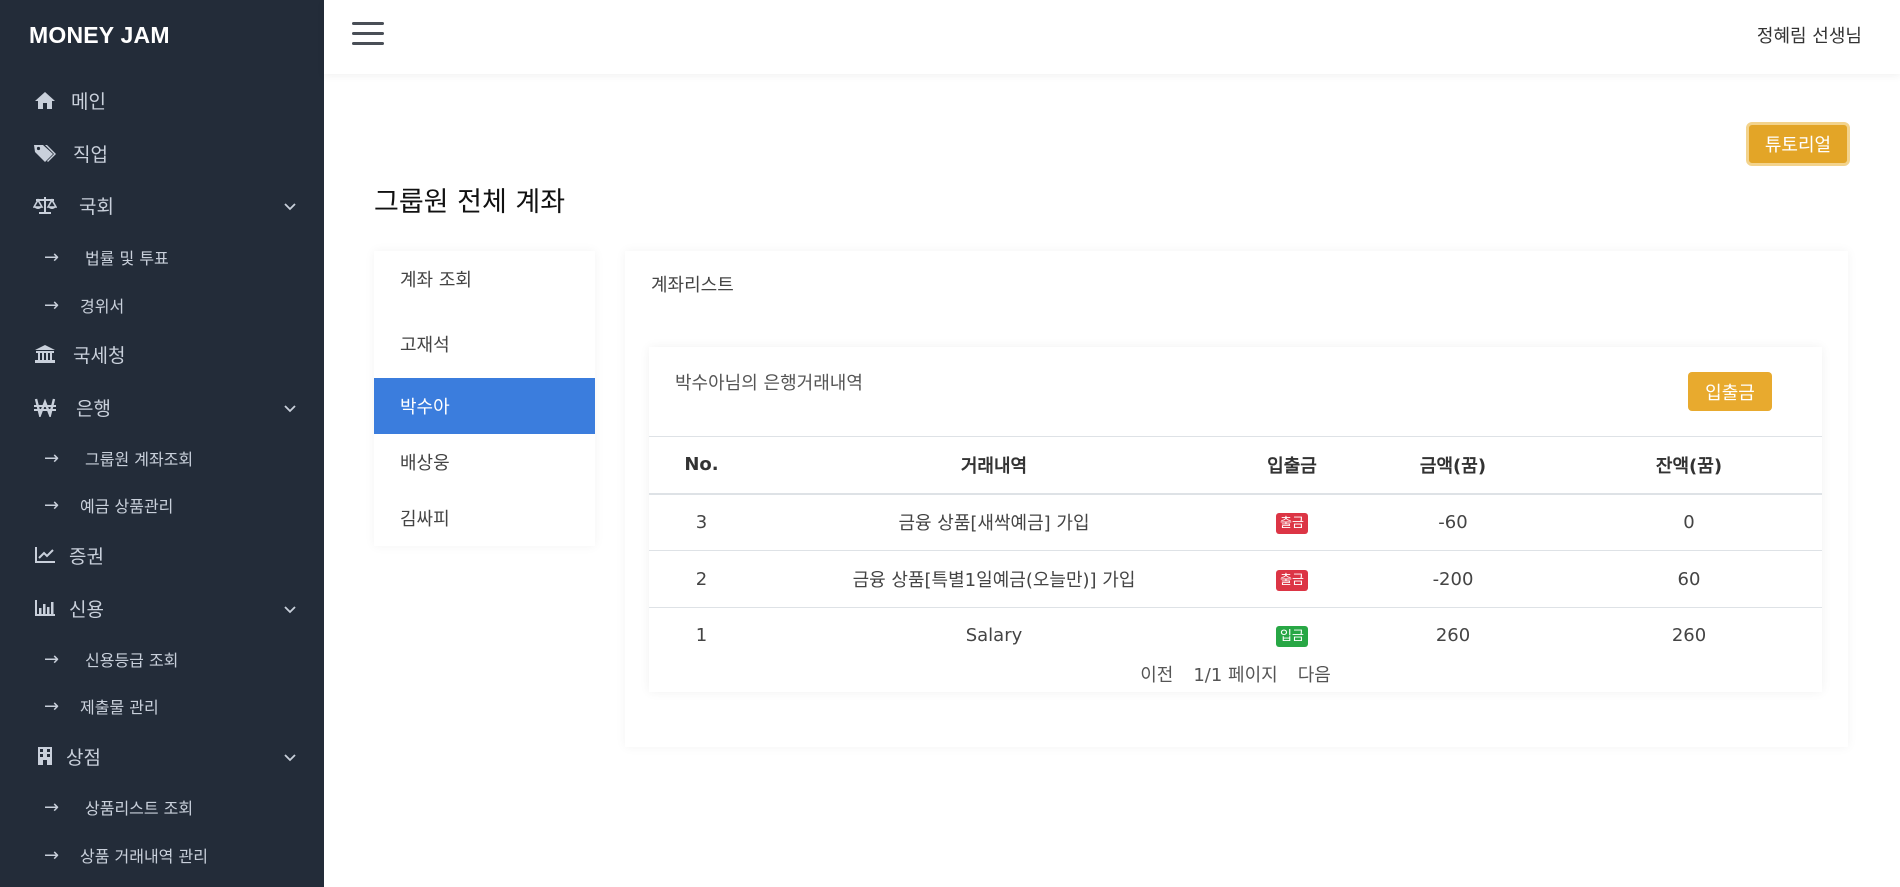 The height and width of the screenshot is (887, 1900). I want to click on card-title: 계좌리스트, so click(692, 285).